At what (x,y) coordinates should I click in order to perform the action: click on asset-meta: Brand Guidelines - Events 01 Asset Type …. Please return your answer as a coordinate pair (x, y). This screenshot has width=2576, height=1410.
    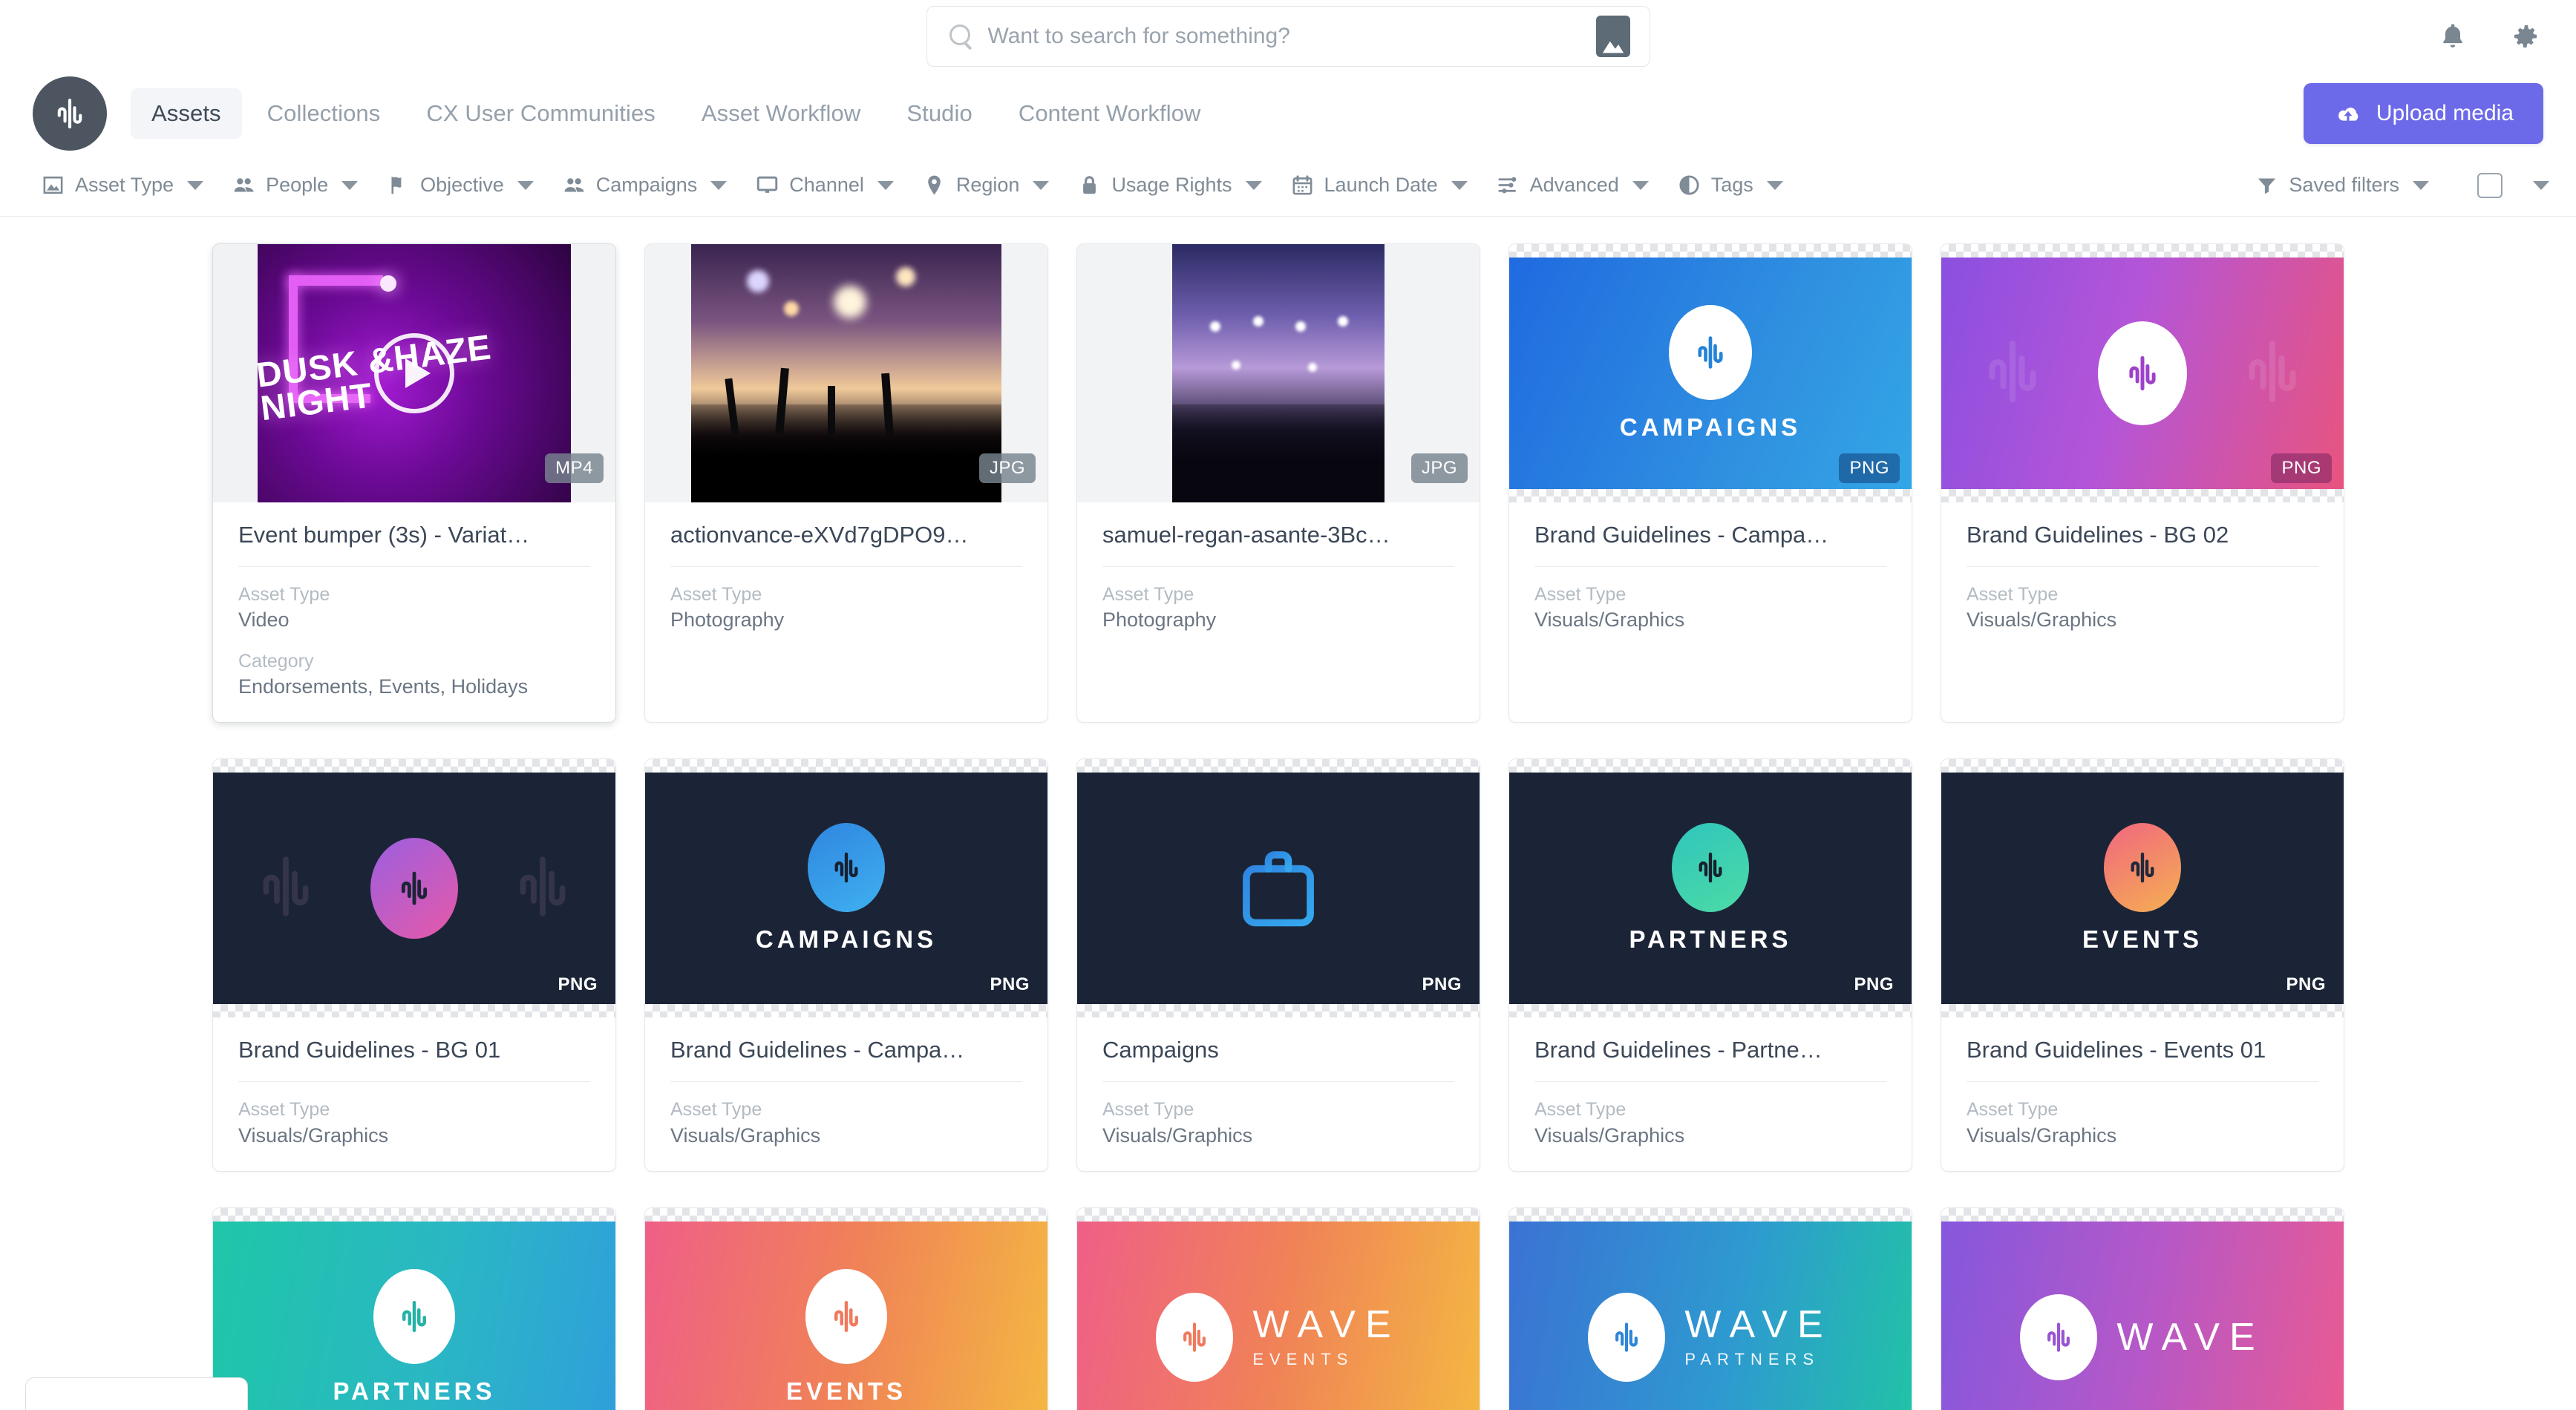
    Looking at the image, I should click on (2142, 1094).